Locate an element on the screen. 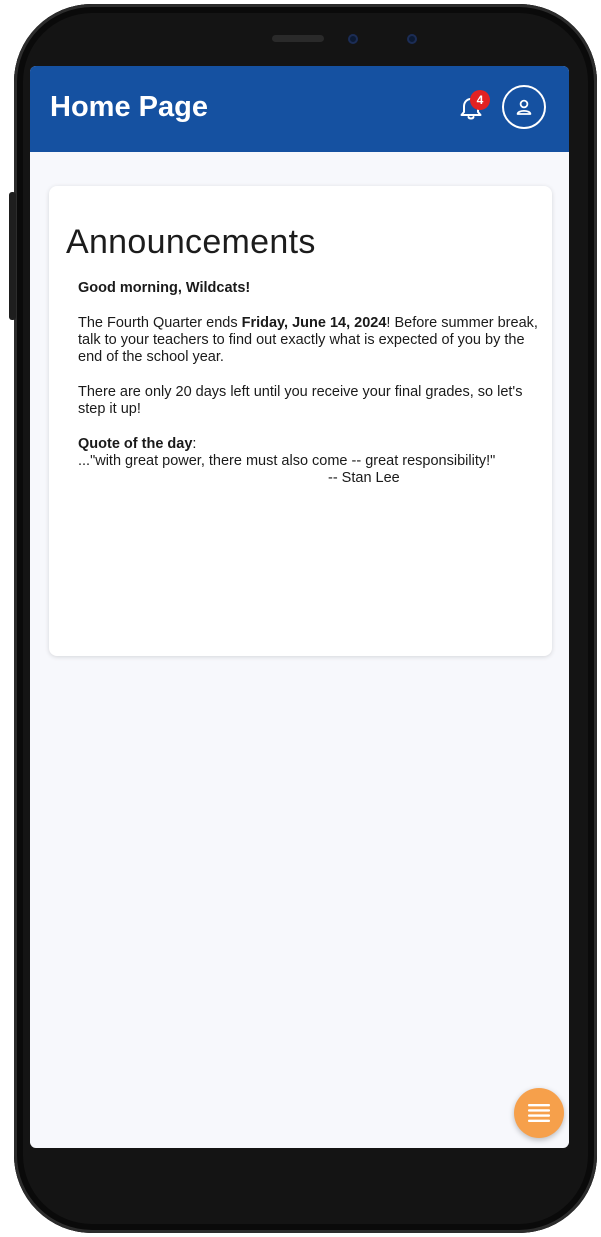 The image size is (601, 1237). phone-sensor is located at coordinates (412, 39).